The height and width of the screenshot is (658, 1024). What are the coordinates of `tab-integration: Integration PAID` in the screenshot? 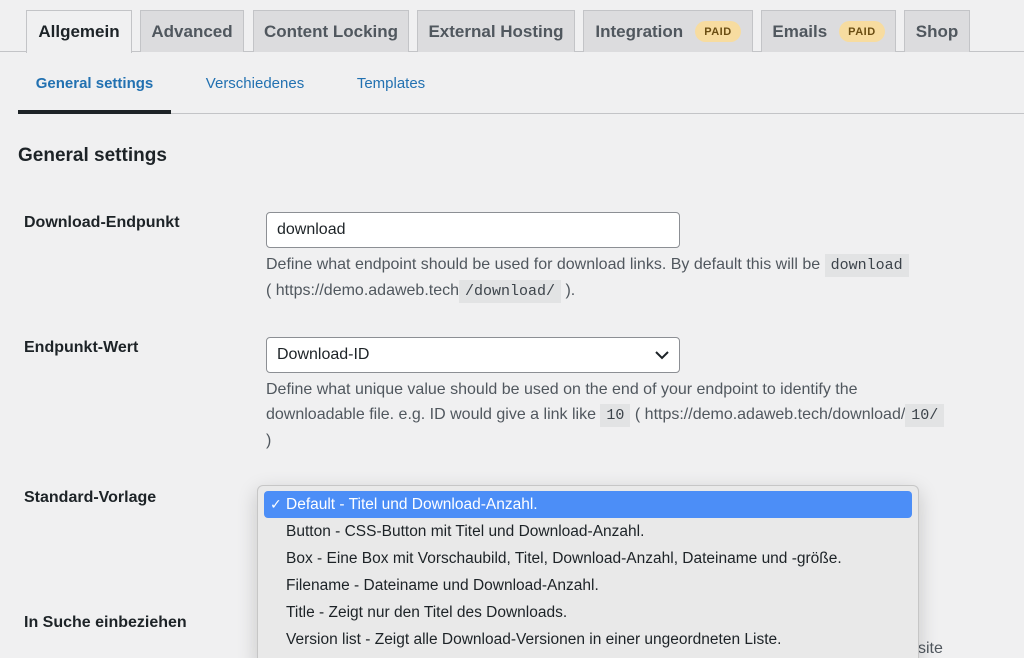 It's located at (668, 31).